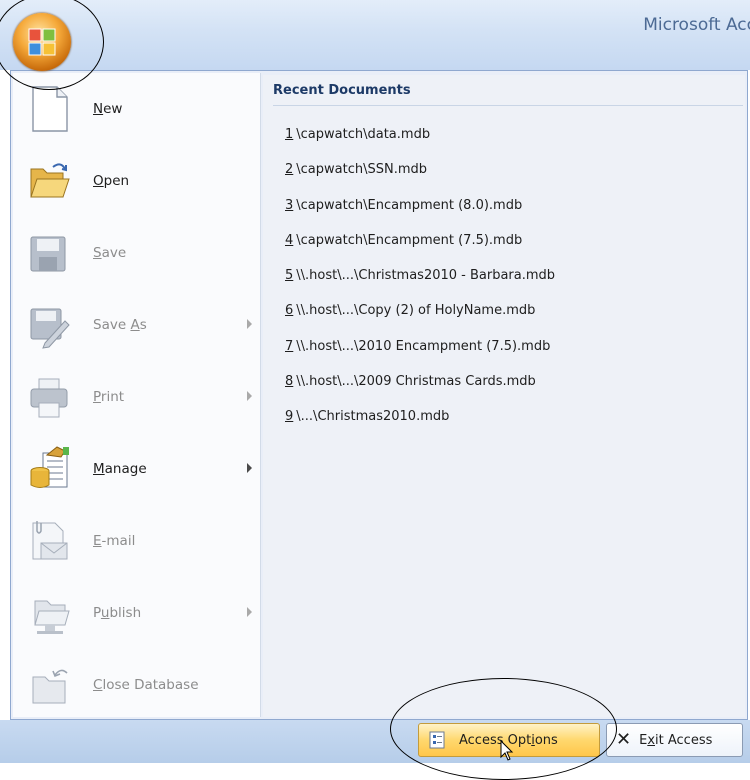 This screenshot has width=750, height=780. Describe the element at coordinates (110, 253) in the screenshot. I see `menu-item-label: Save` at that location.